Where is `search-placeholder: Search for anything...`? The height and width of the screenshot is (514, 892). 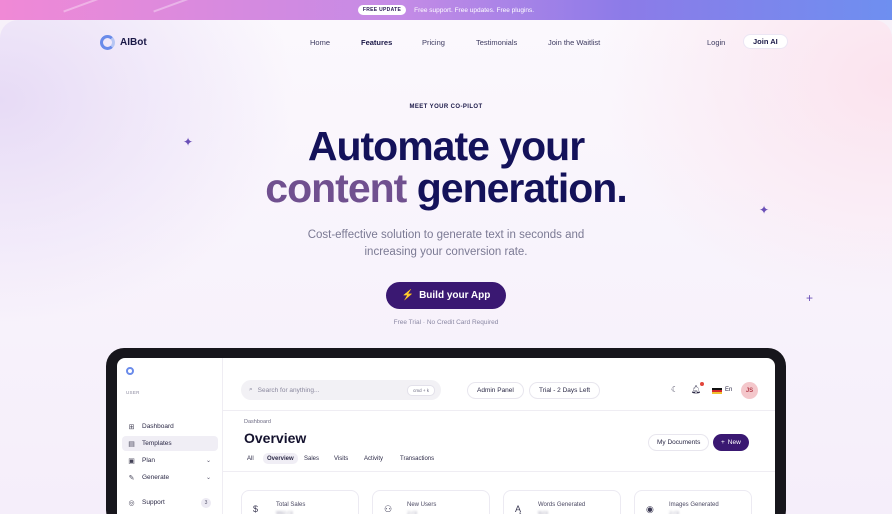
search-placeholder: Search for anything... is located at coordinates (288, 390).